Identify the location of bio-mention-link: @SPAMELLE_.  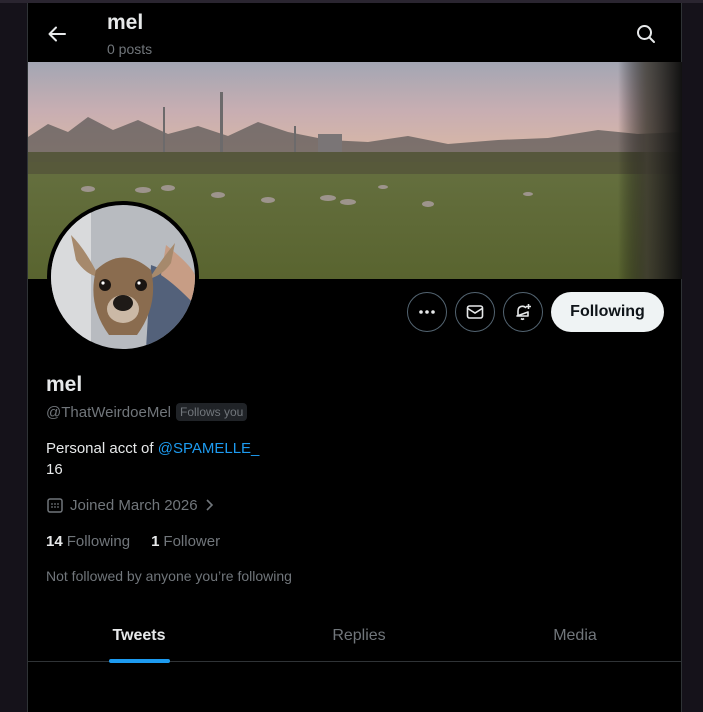
(209, 448).